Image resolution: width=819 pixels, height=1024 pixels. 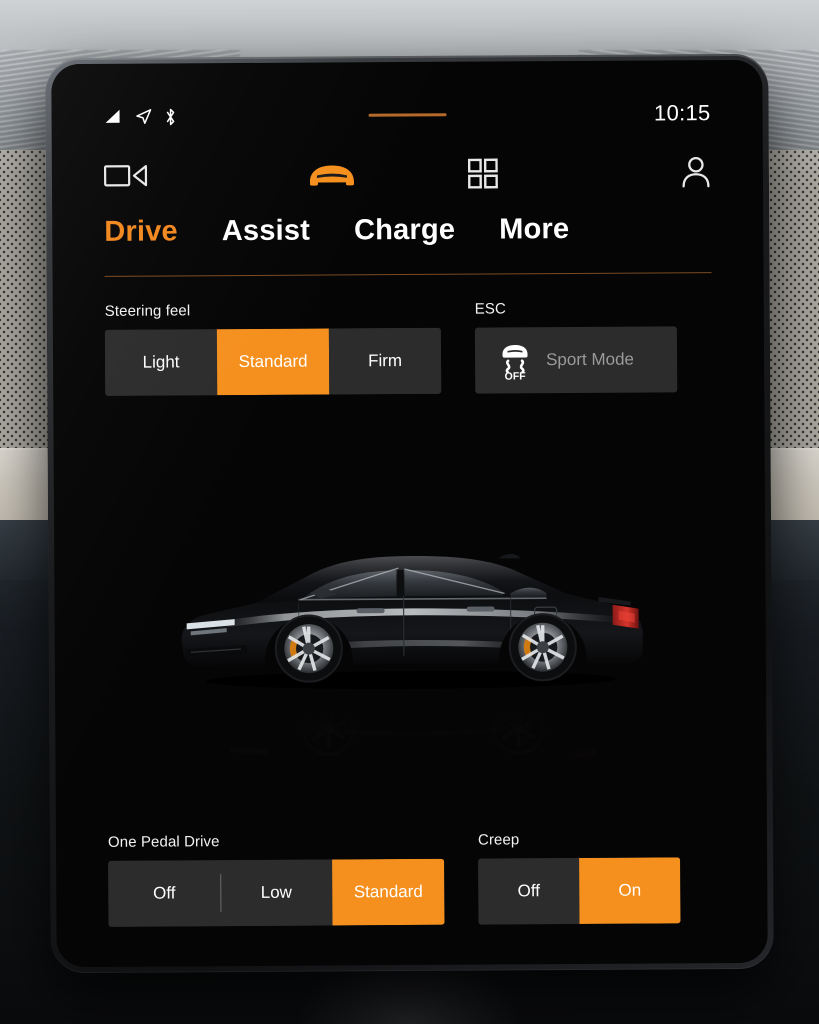 I want to click on creep-group: Creep Off On, so click(x=579, y=877).